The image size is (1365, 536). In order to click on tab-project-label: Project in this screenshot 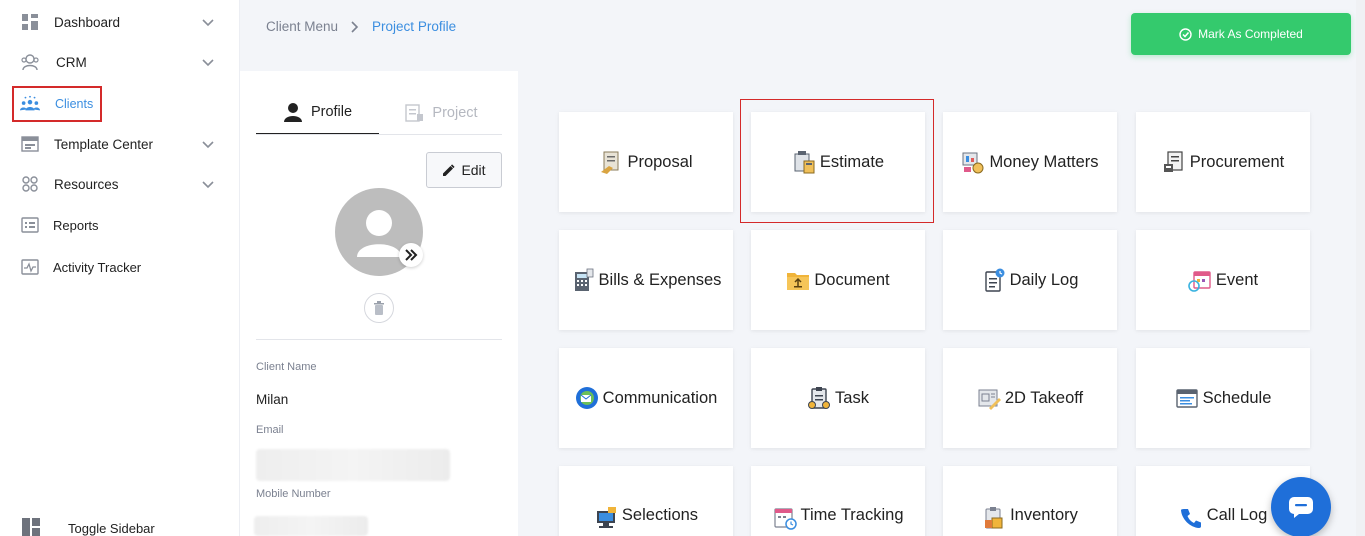, I will do `click(455, 113)`.